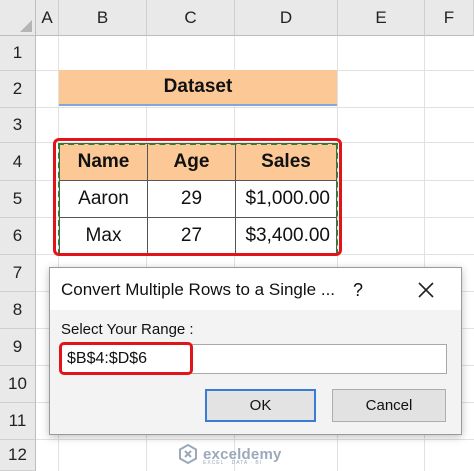 The image size is (474, 471). Describe the element at coordinates (198, 88) in the screenshot. I see `dataset-title: Dataset` at that location.